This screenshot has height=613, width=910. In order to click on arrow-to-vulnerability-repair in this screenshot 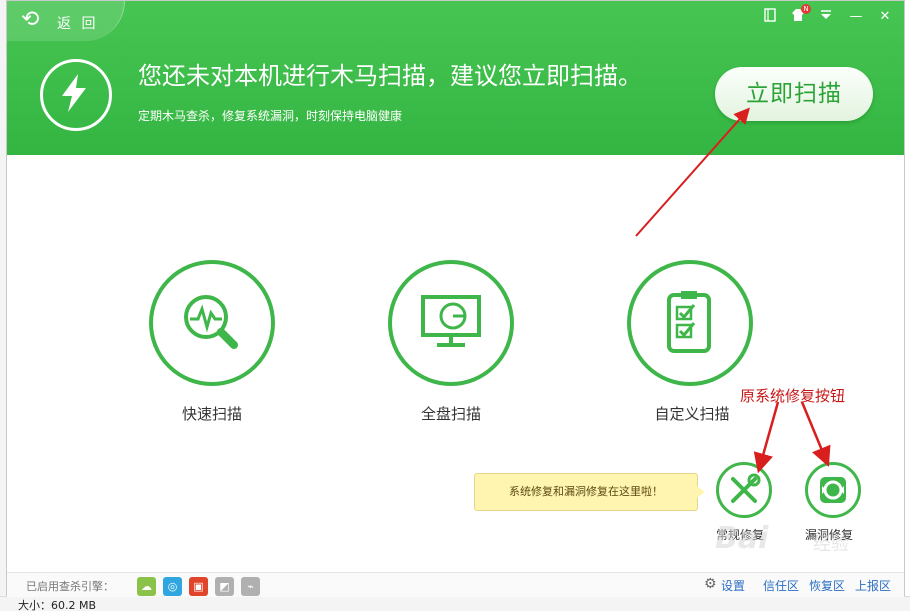, I will do `click(815, 434)`.